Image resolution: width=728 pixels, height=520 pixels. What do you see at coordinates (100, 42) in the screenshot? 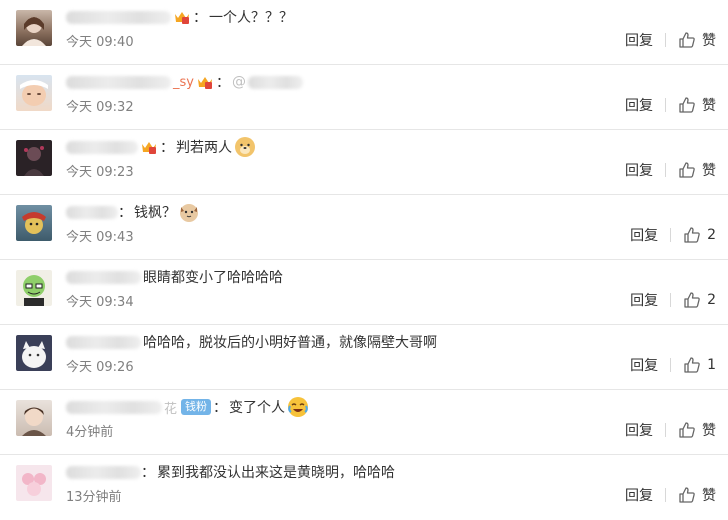
I see `comment-time: 今天 09:40` at bounding box center [100, 42].